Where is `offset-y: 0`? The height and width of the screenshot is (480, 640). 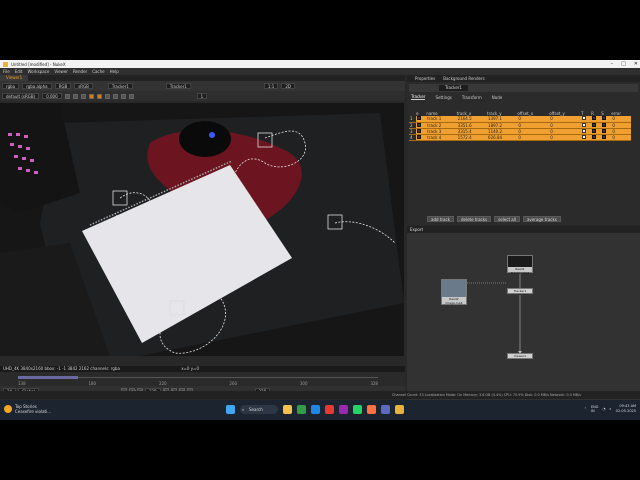 offset-y: 0 is located at coordinates (565, 137).